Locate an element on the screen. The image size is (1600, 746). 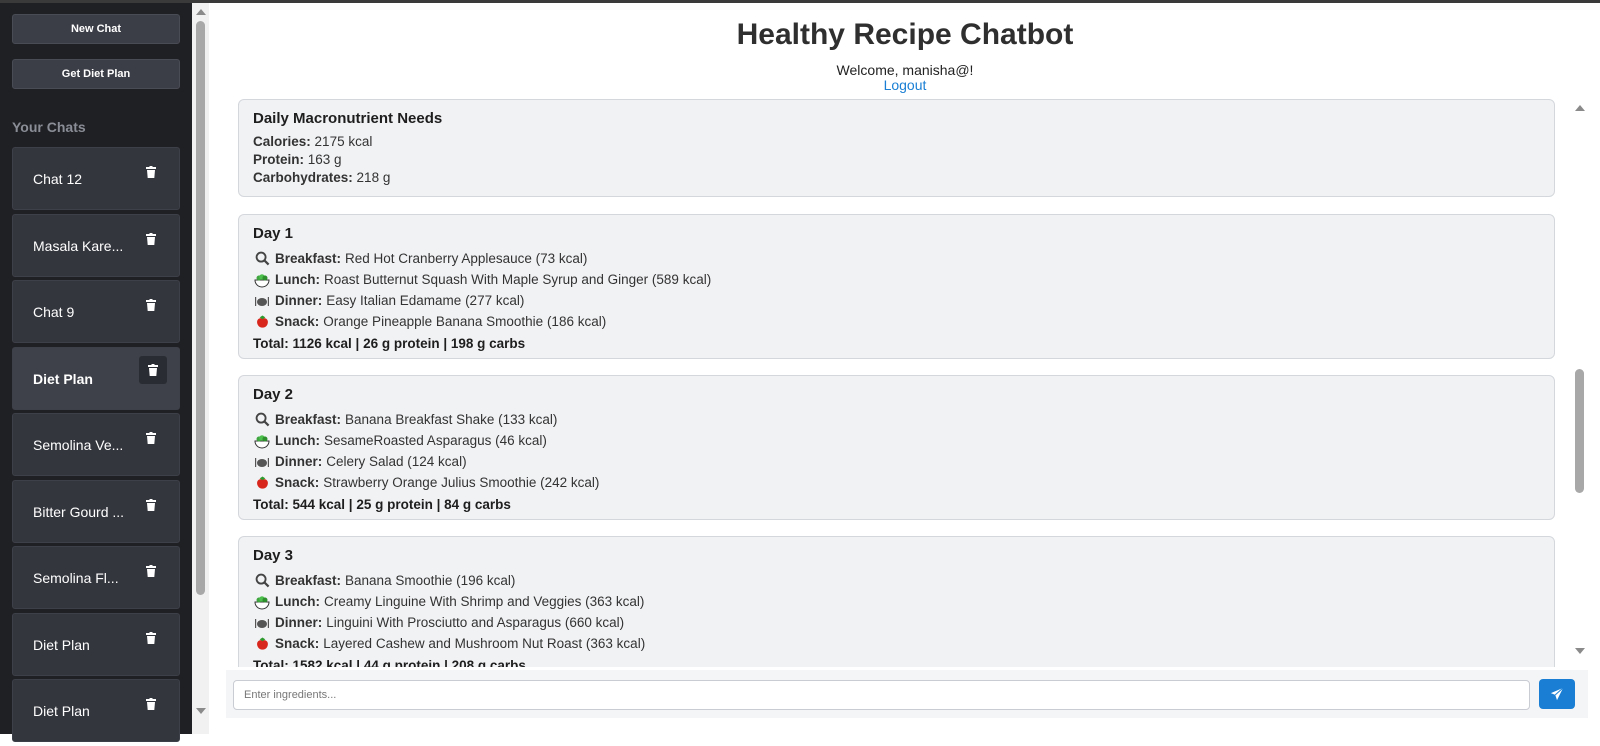
protein-row: Protein: 163 g is located at coordinates (297, 159).